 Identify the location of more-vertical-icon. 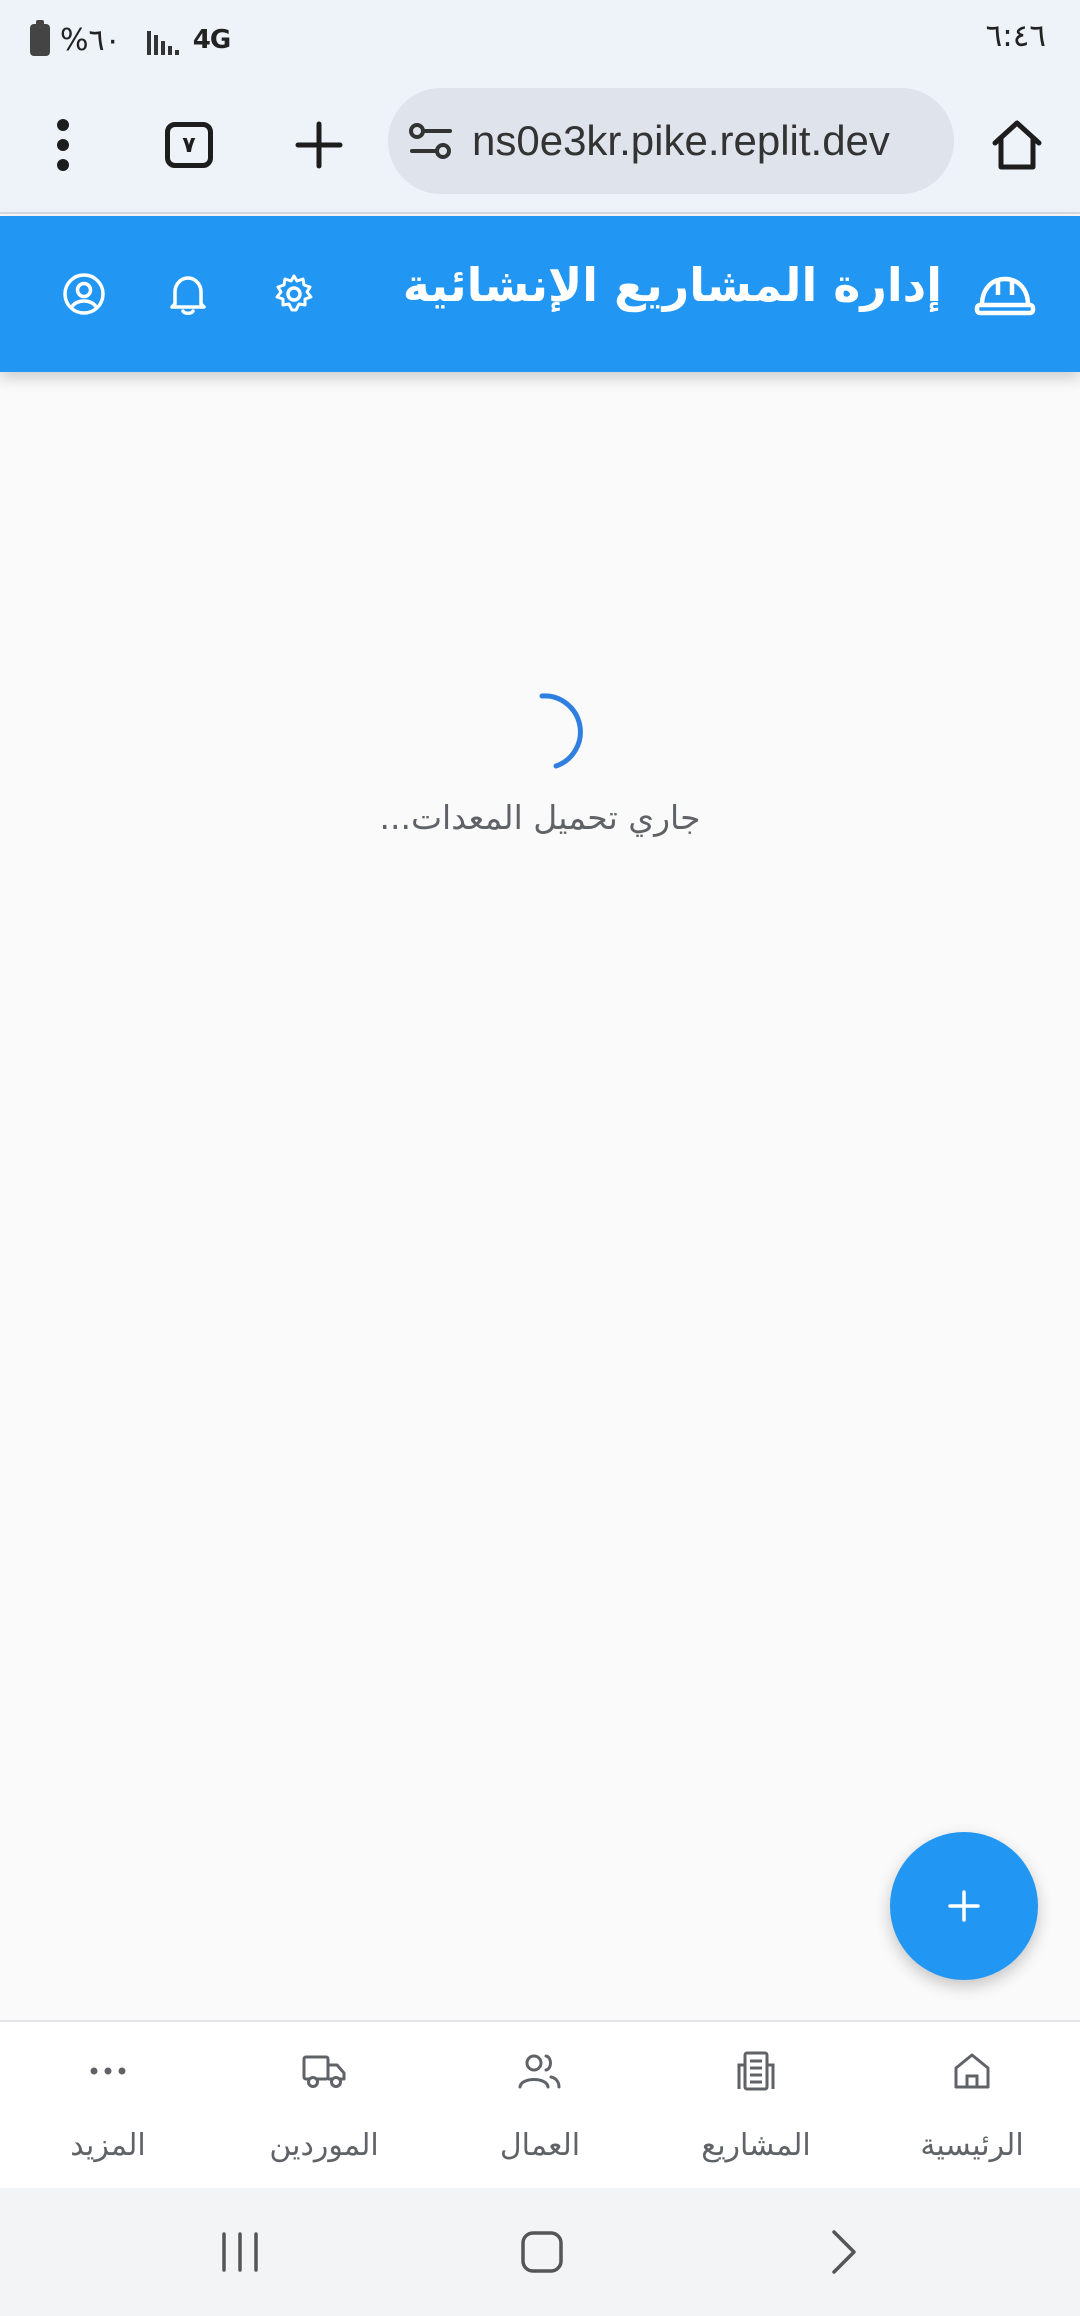
(63, 145).